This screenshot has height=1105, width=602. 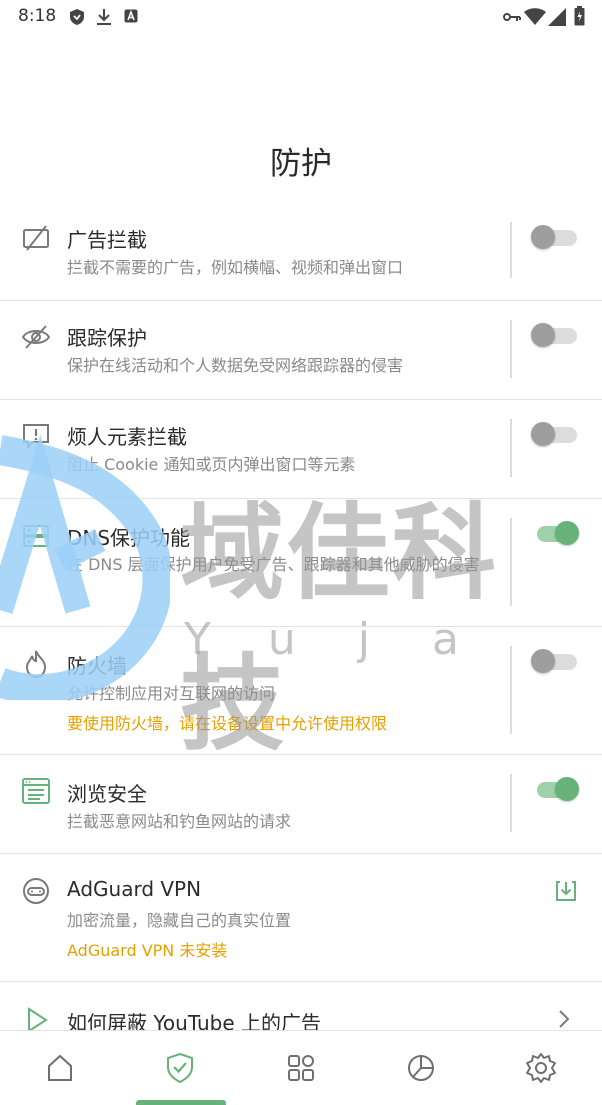 I want to click on tracking-protection-title: 跟踪保护, so click(x=107, y=338).